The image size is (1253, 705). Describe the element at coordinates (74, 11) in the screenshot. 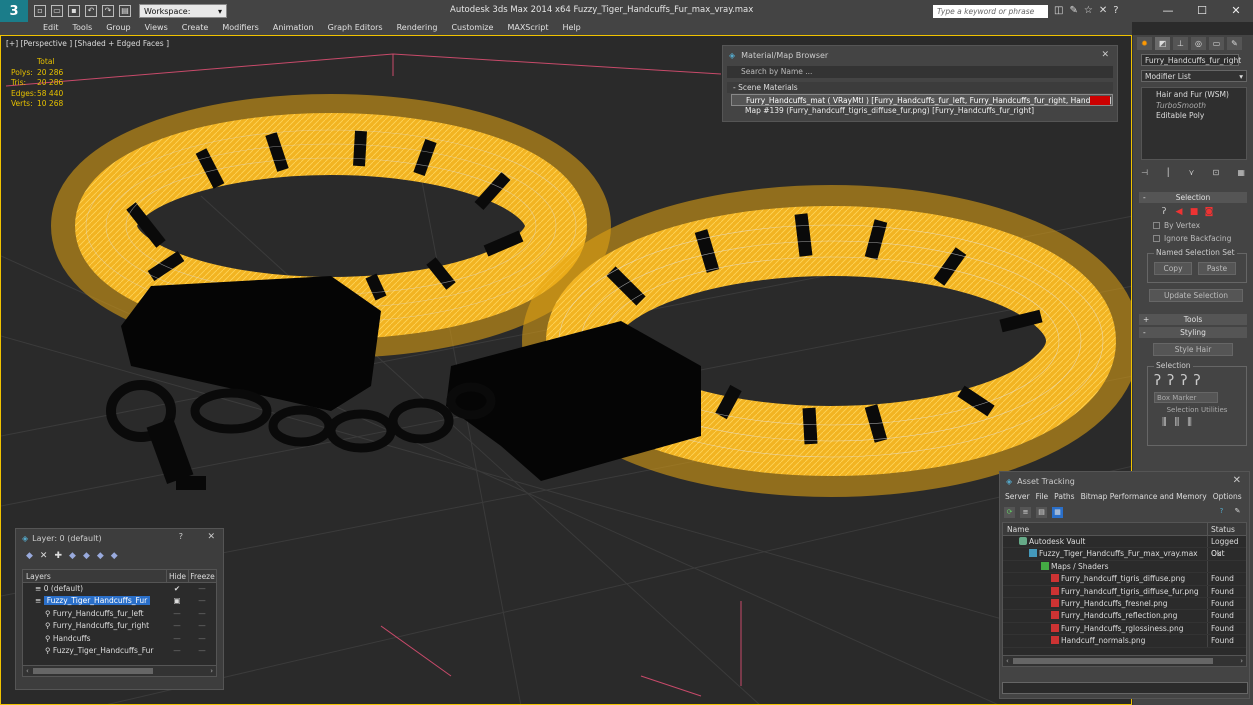

I see `save-icon: ▪` at that location.